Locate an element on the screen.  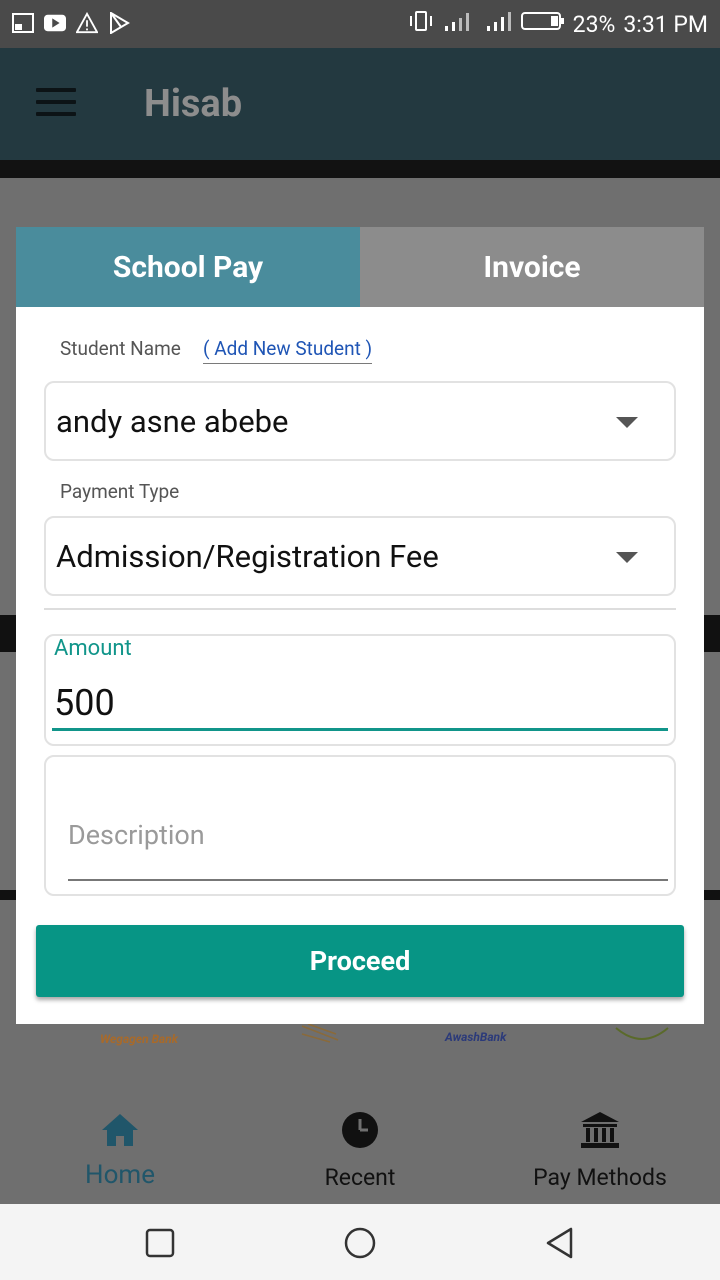
nav-pay-methods: Pay Methods is located at coordinates (600, 1149).